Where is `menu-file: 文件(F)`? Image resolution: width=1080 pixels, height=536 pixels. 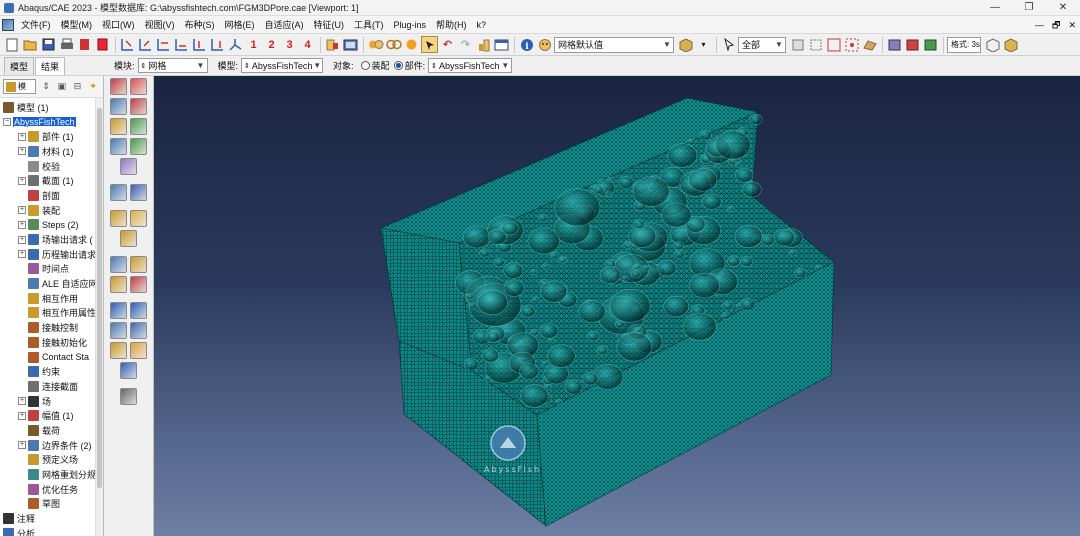 menu-file: 文件(F) is located at coordinates (36, 25).